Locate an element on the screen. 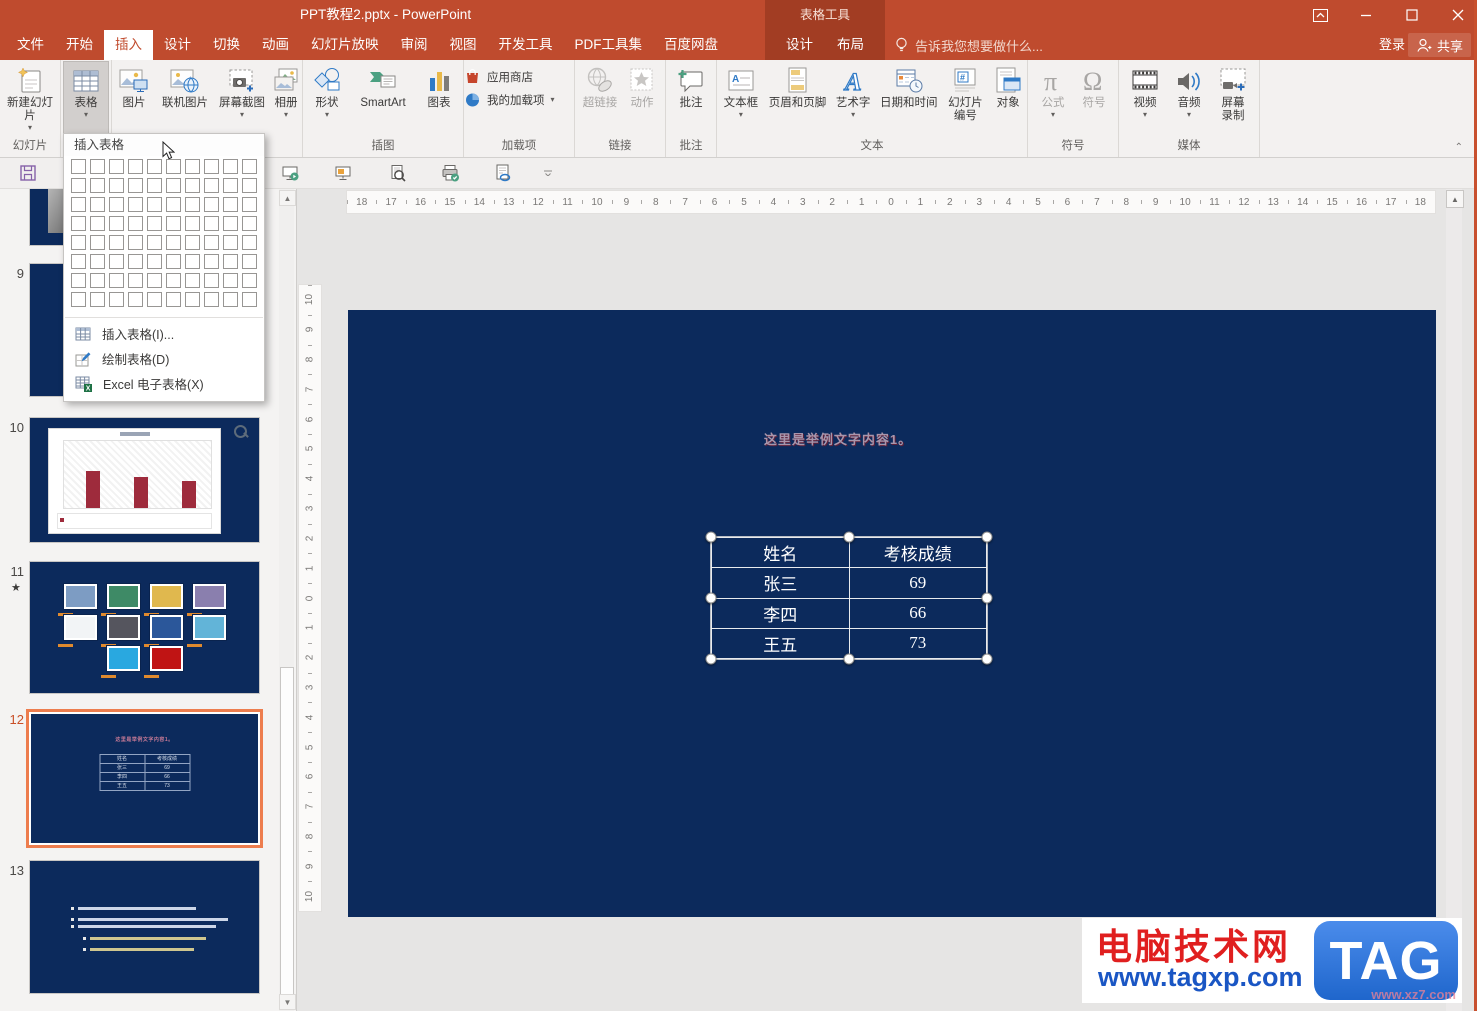 The width and height of the screenshot is (1477, 1011). screen-recording-button: 屏幕录制 is located at coordinates (1233, 92).